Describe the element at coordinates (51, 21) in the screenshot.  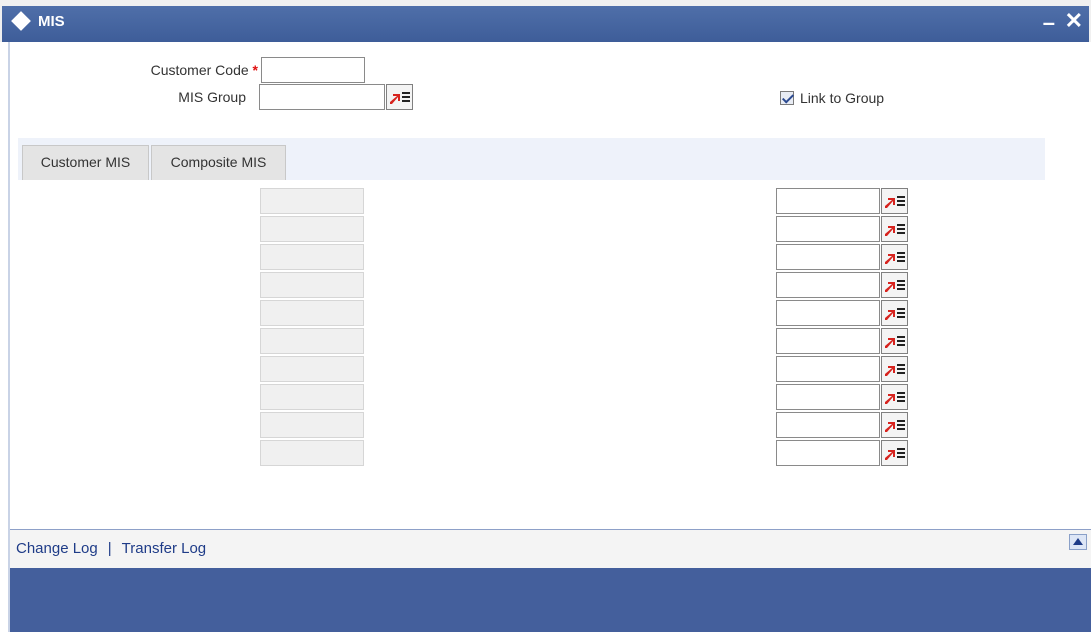
I see `window-title: MIS` at that location.